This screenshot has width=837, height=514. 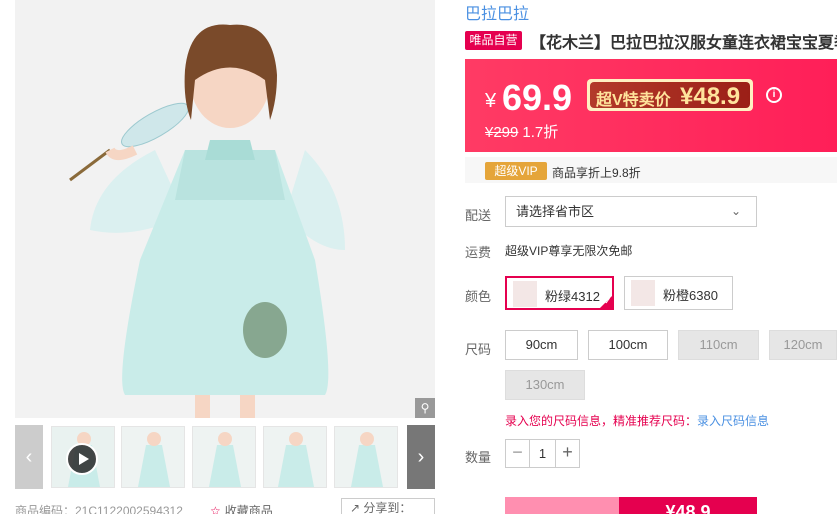 What do you see at coordinates (478, 349) in the screenshot?
I see `size-label: 尺码` at bounding box center [478, 349].